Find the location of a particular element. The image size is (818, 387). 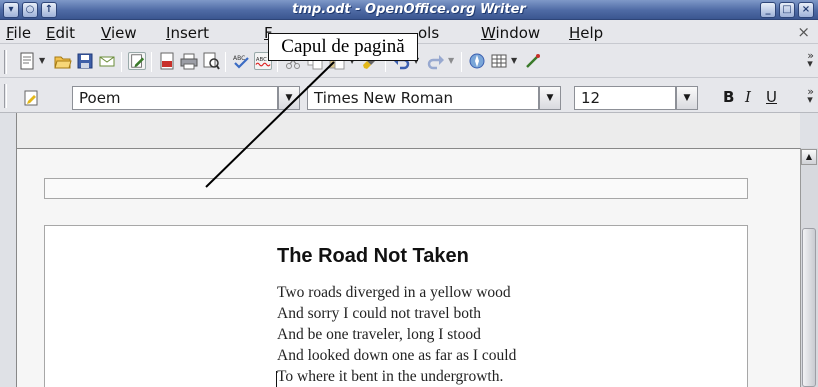

paragraph-style-dropdown: ▼ is located at coordinates (289, 98).